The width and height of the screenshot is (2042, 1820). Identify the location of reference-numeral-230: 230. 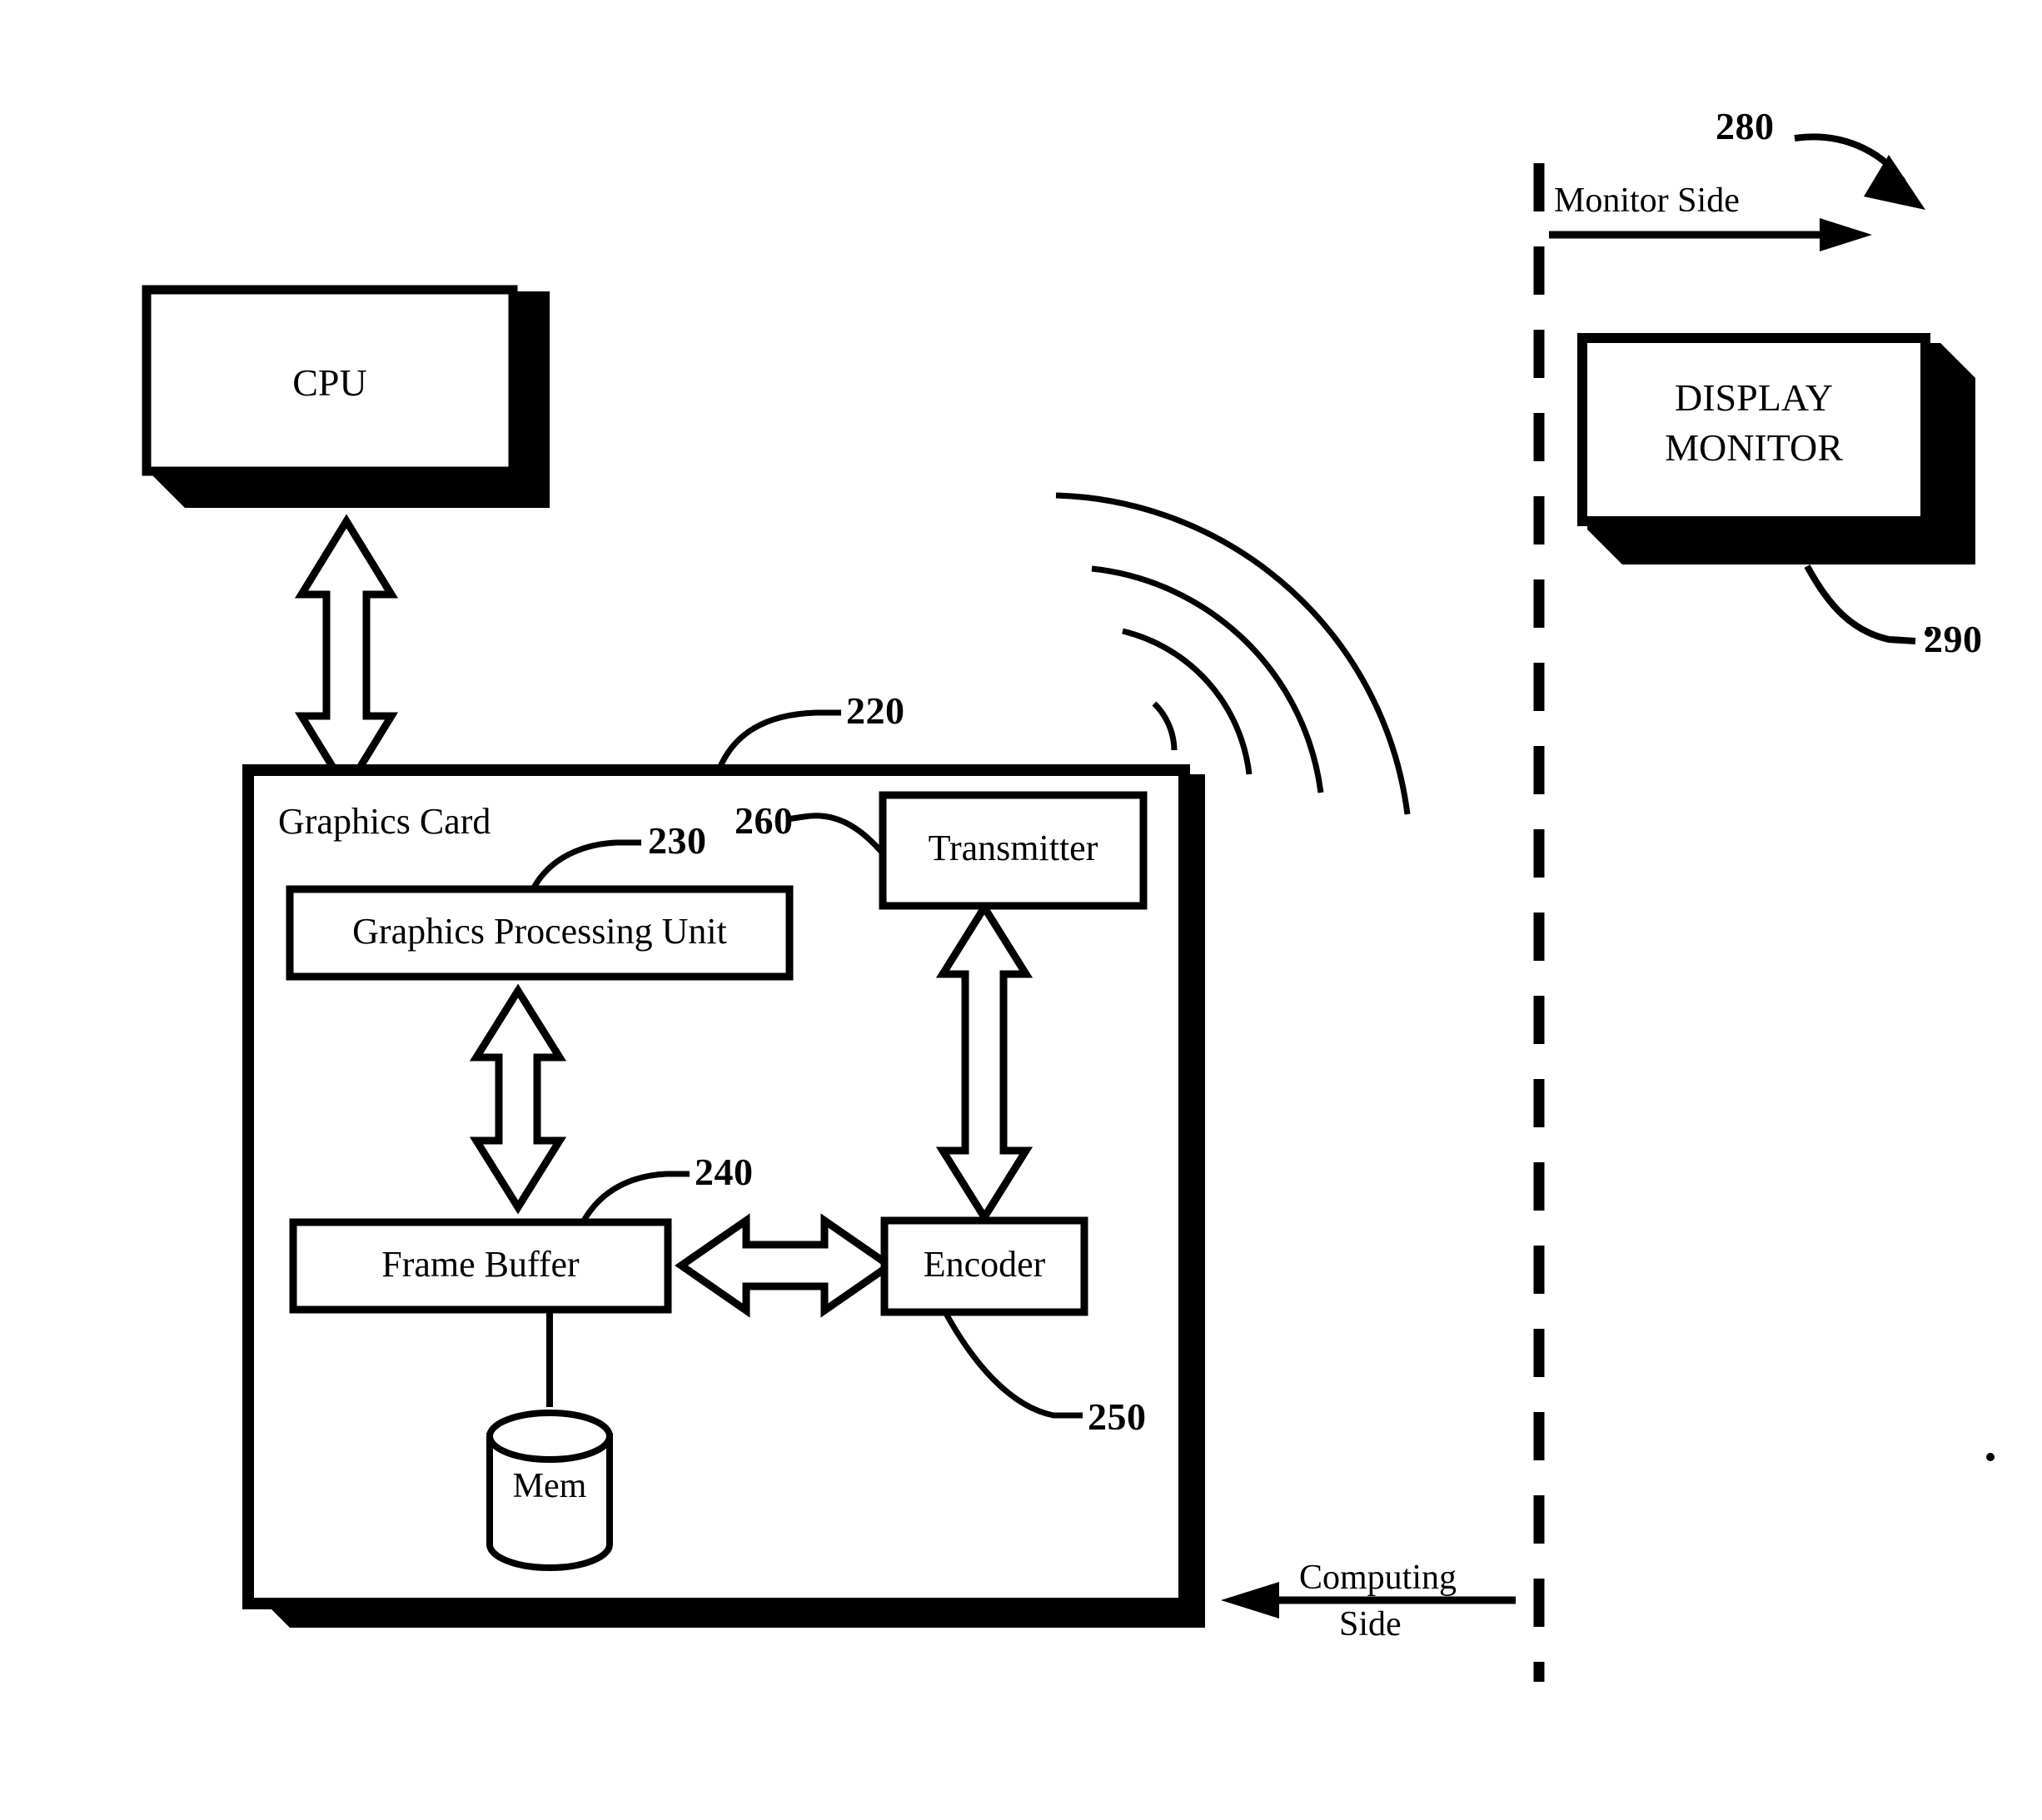
(677, 840).